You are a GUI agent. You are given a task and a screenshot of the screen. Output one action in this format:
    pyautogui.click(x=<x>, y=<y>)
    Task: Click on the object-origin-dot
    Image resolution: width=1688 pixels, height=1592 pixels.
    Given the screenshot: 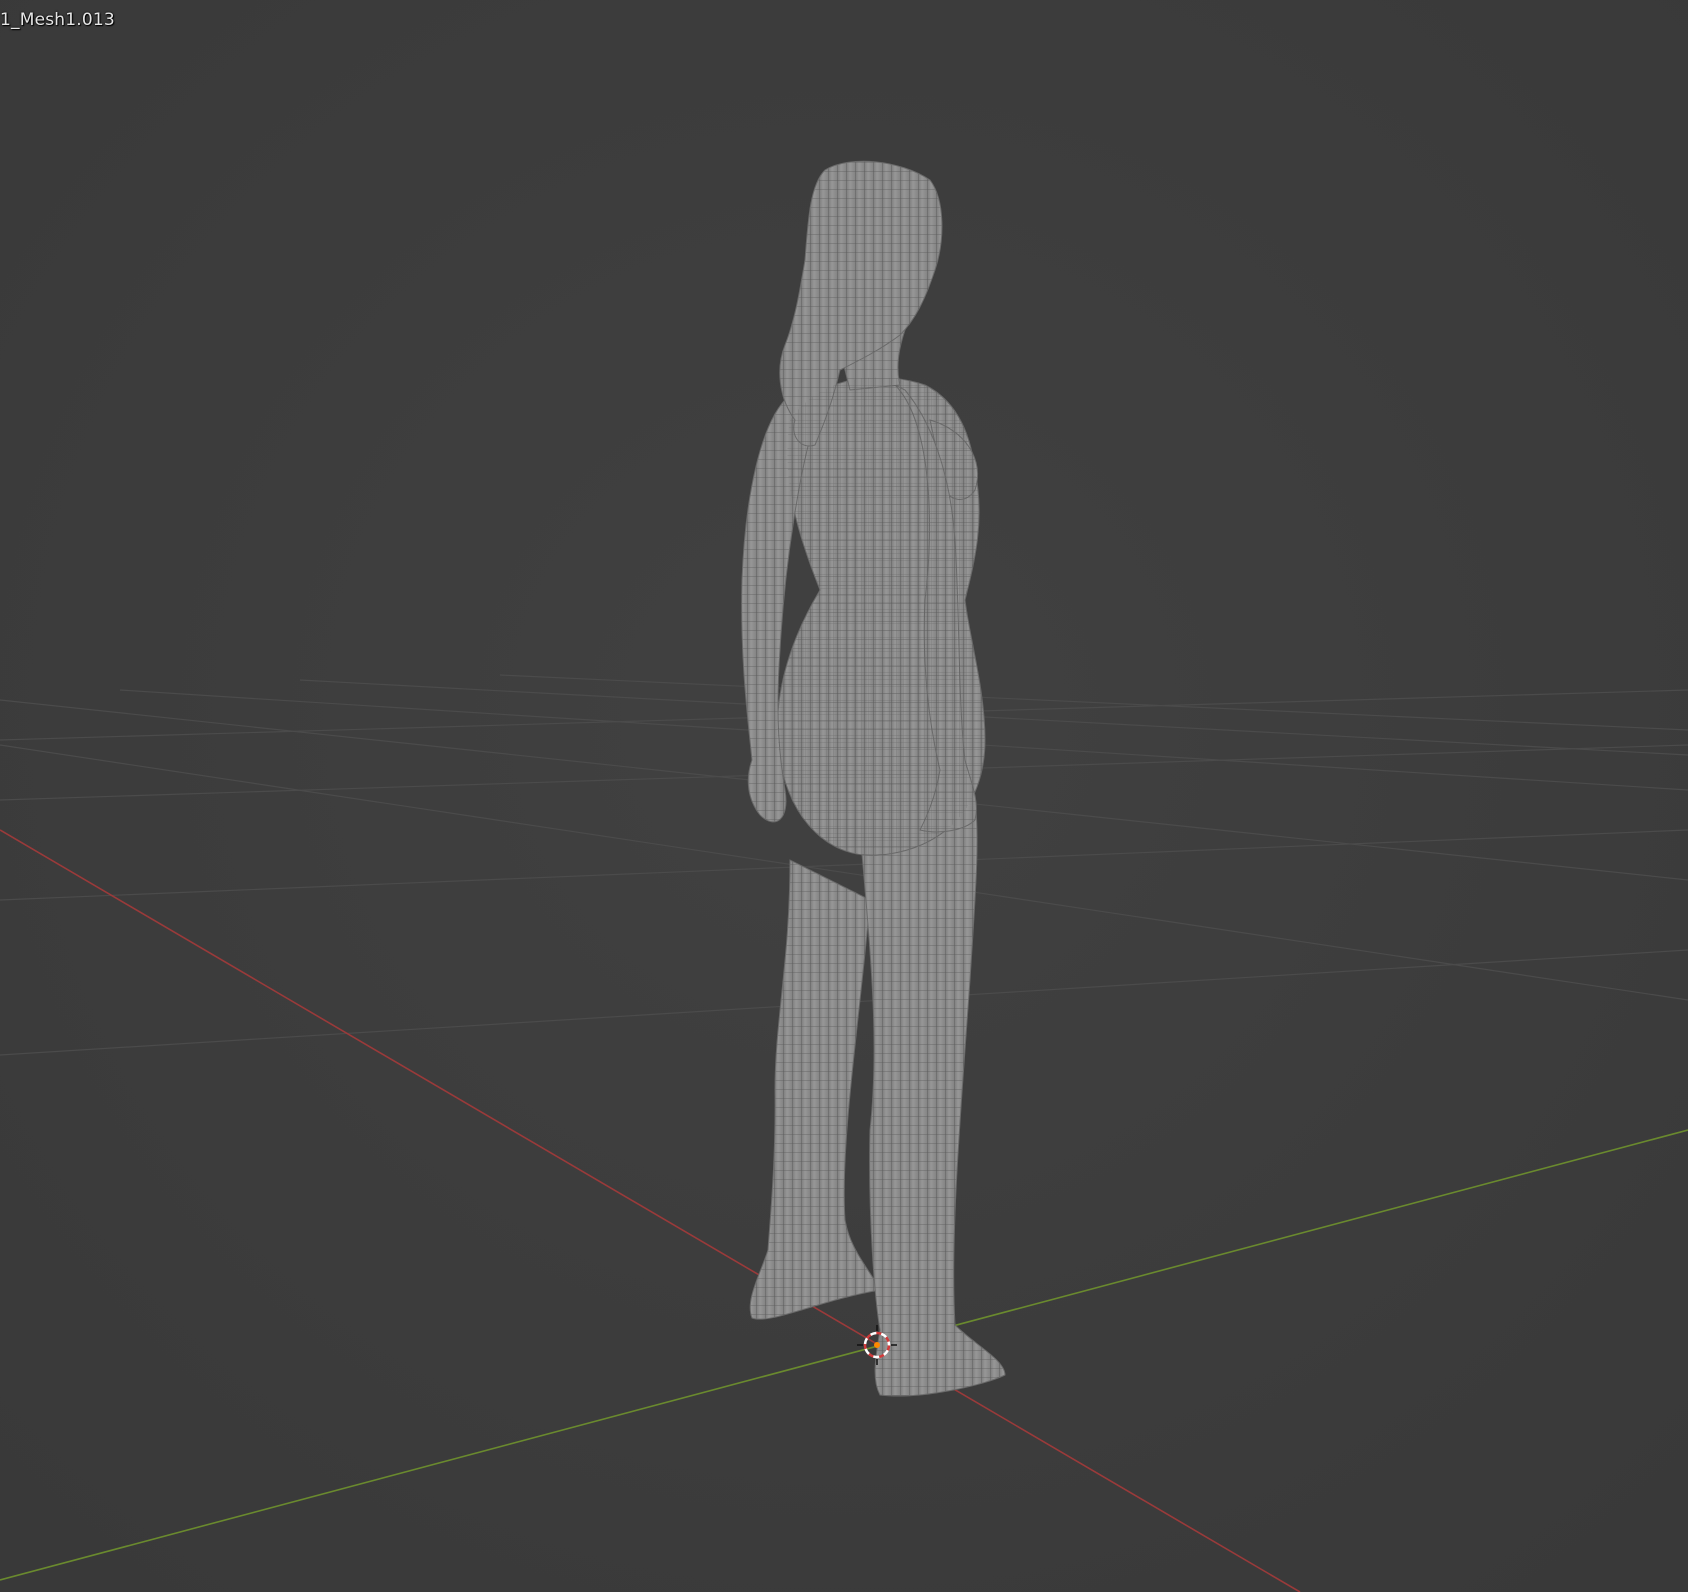 What is the action you would take?
    pyautogui.click(x=877, y=1345)
    